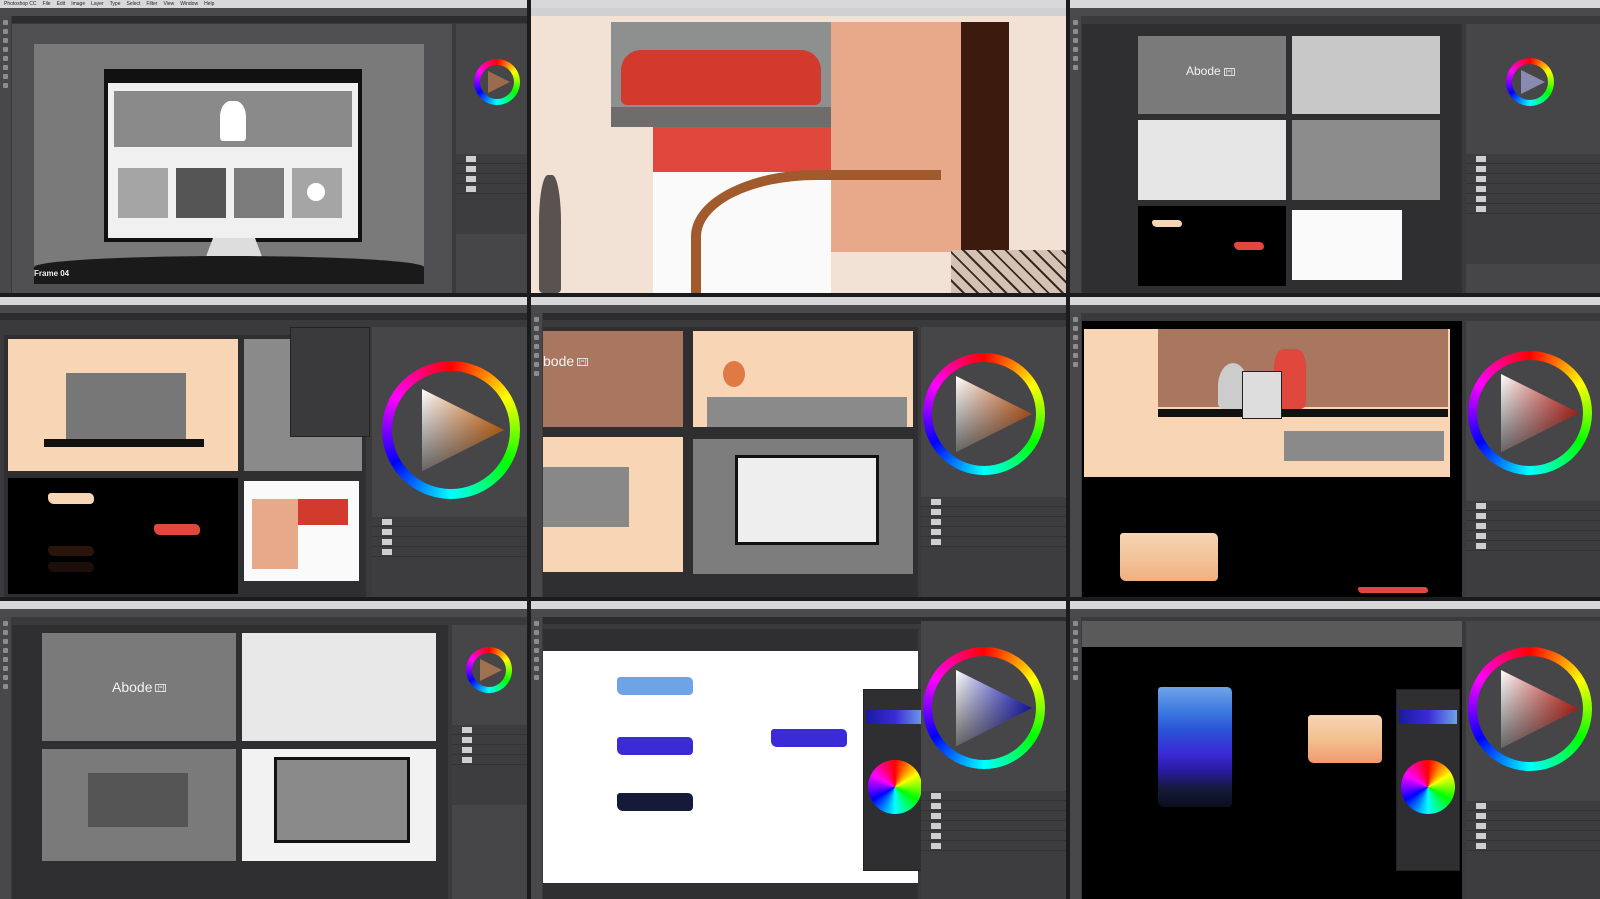 The image size is (1600, 899). I want to click on menu-window: Window, so click(189, 4).